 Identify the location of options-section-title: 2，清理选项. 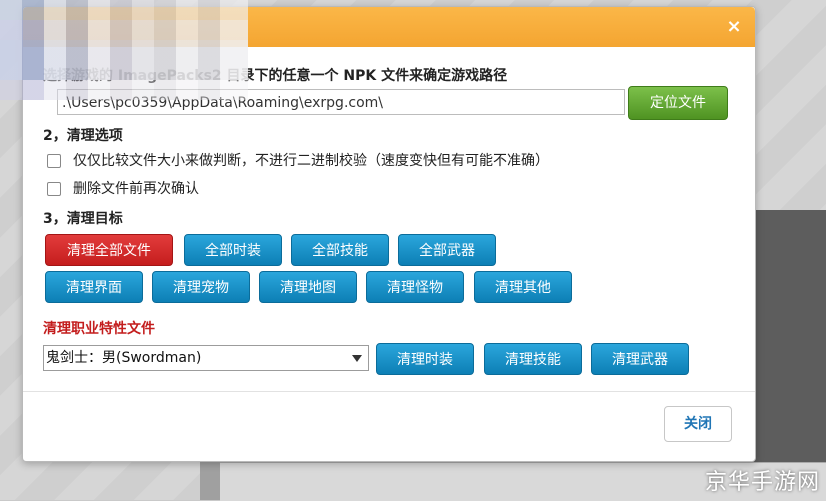
(83, 136).